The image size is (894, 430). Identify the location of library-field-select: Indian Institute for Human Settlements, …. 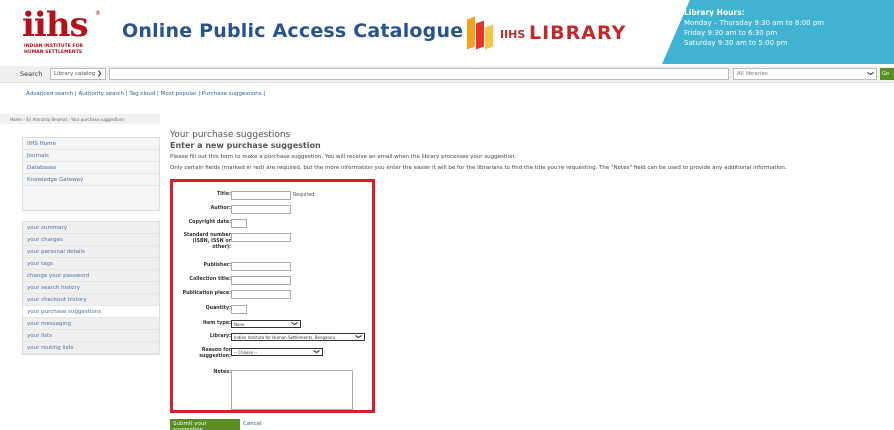
(298, 337).